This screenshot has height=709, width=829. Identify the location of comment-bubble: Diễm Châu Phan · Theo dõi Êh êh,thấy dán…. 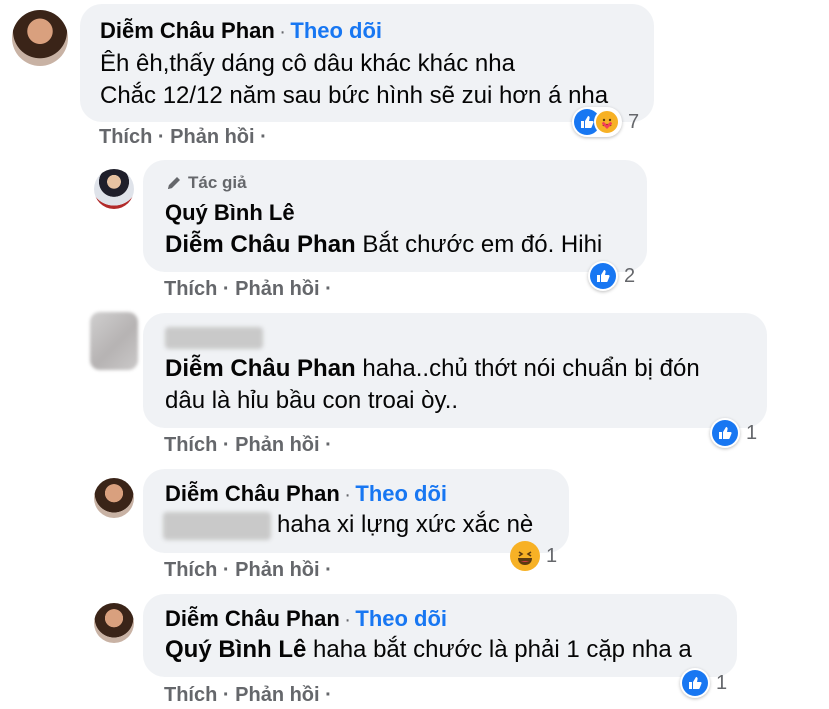
(367, 63).